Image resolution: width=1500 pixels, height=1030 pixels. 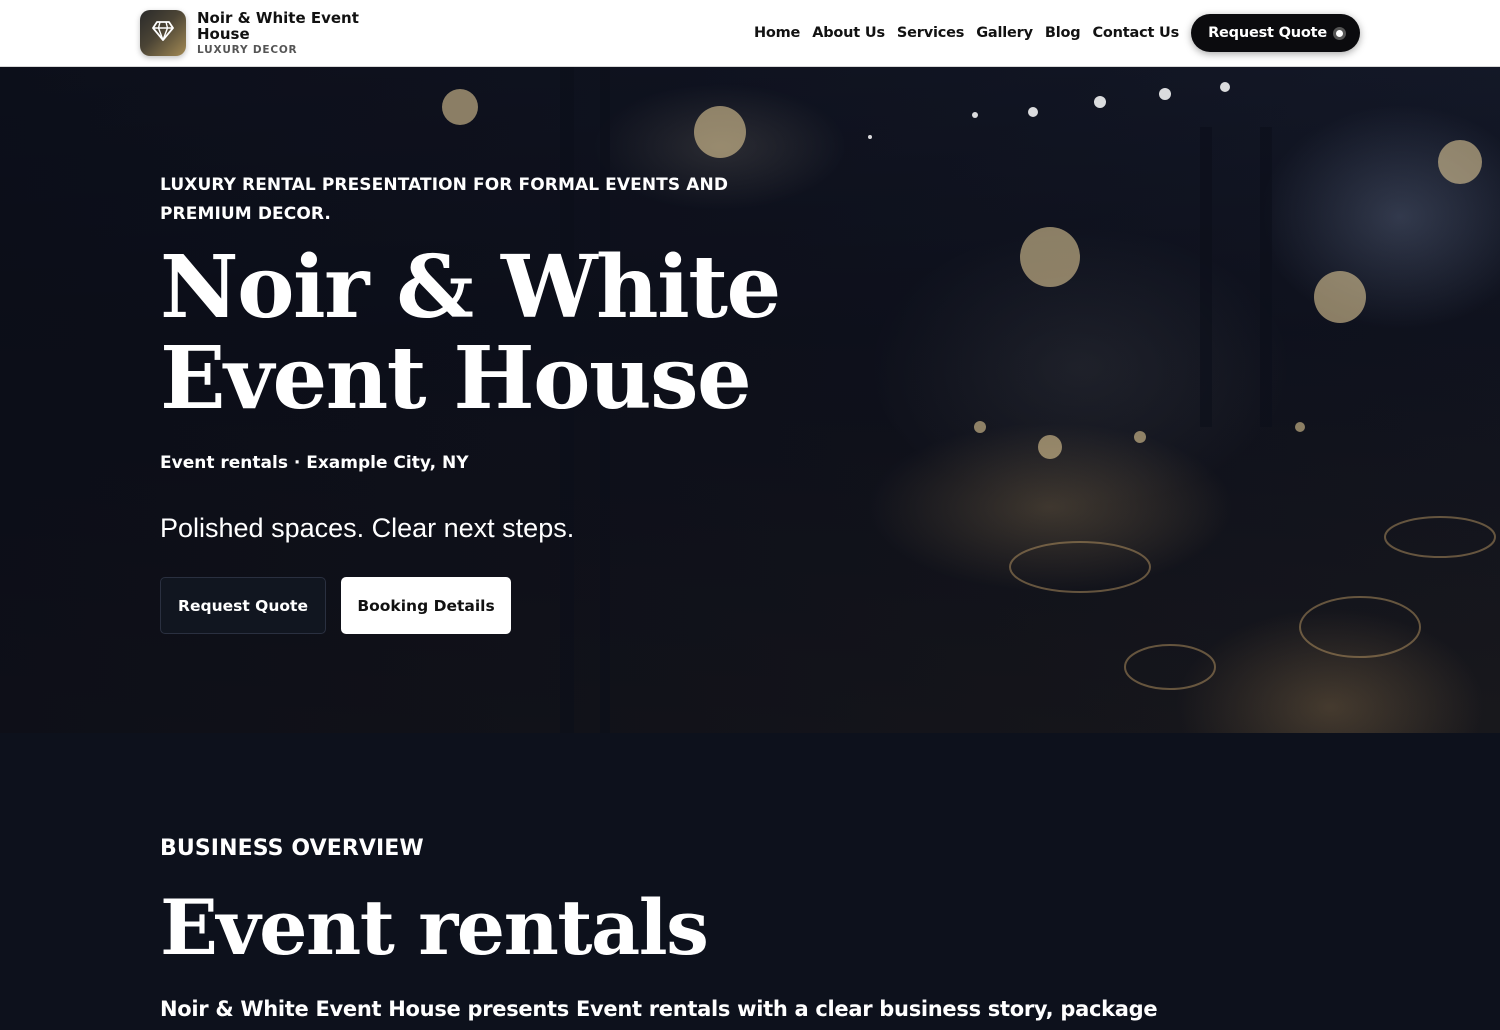 I want to click on hero-tagline: Polished spaces. Clear next steps., so click(x=367, y=528).